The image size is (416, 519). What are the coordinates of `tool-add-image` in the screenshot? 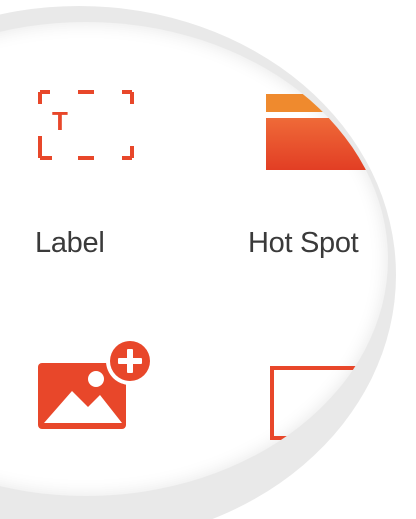 It's located at (101, 387).